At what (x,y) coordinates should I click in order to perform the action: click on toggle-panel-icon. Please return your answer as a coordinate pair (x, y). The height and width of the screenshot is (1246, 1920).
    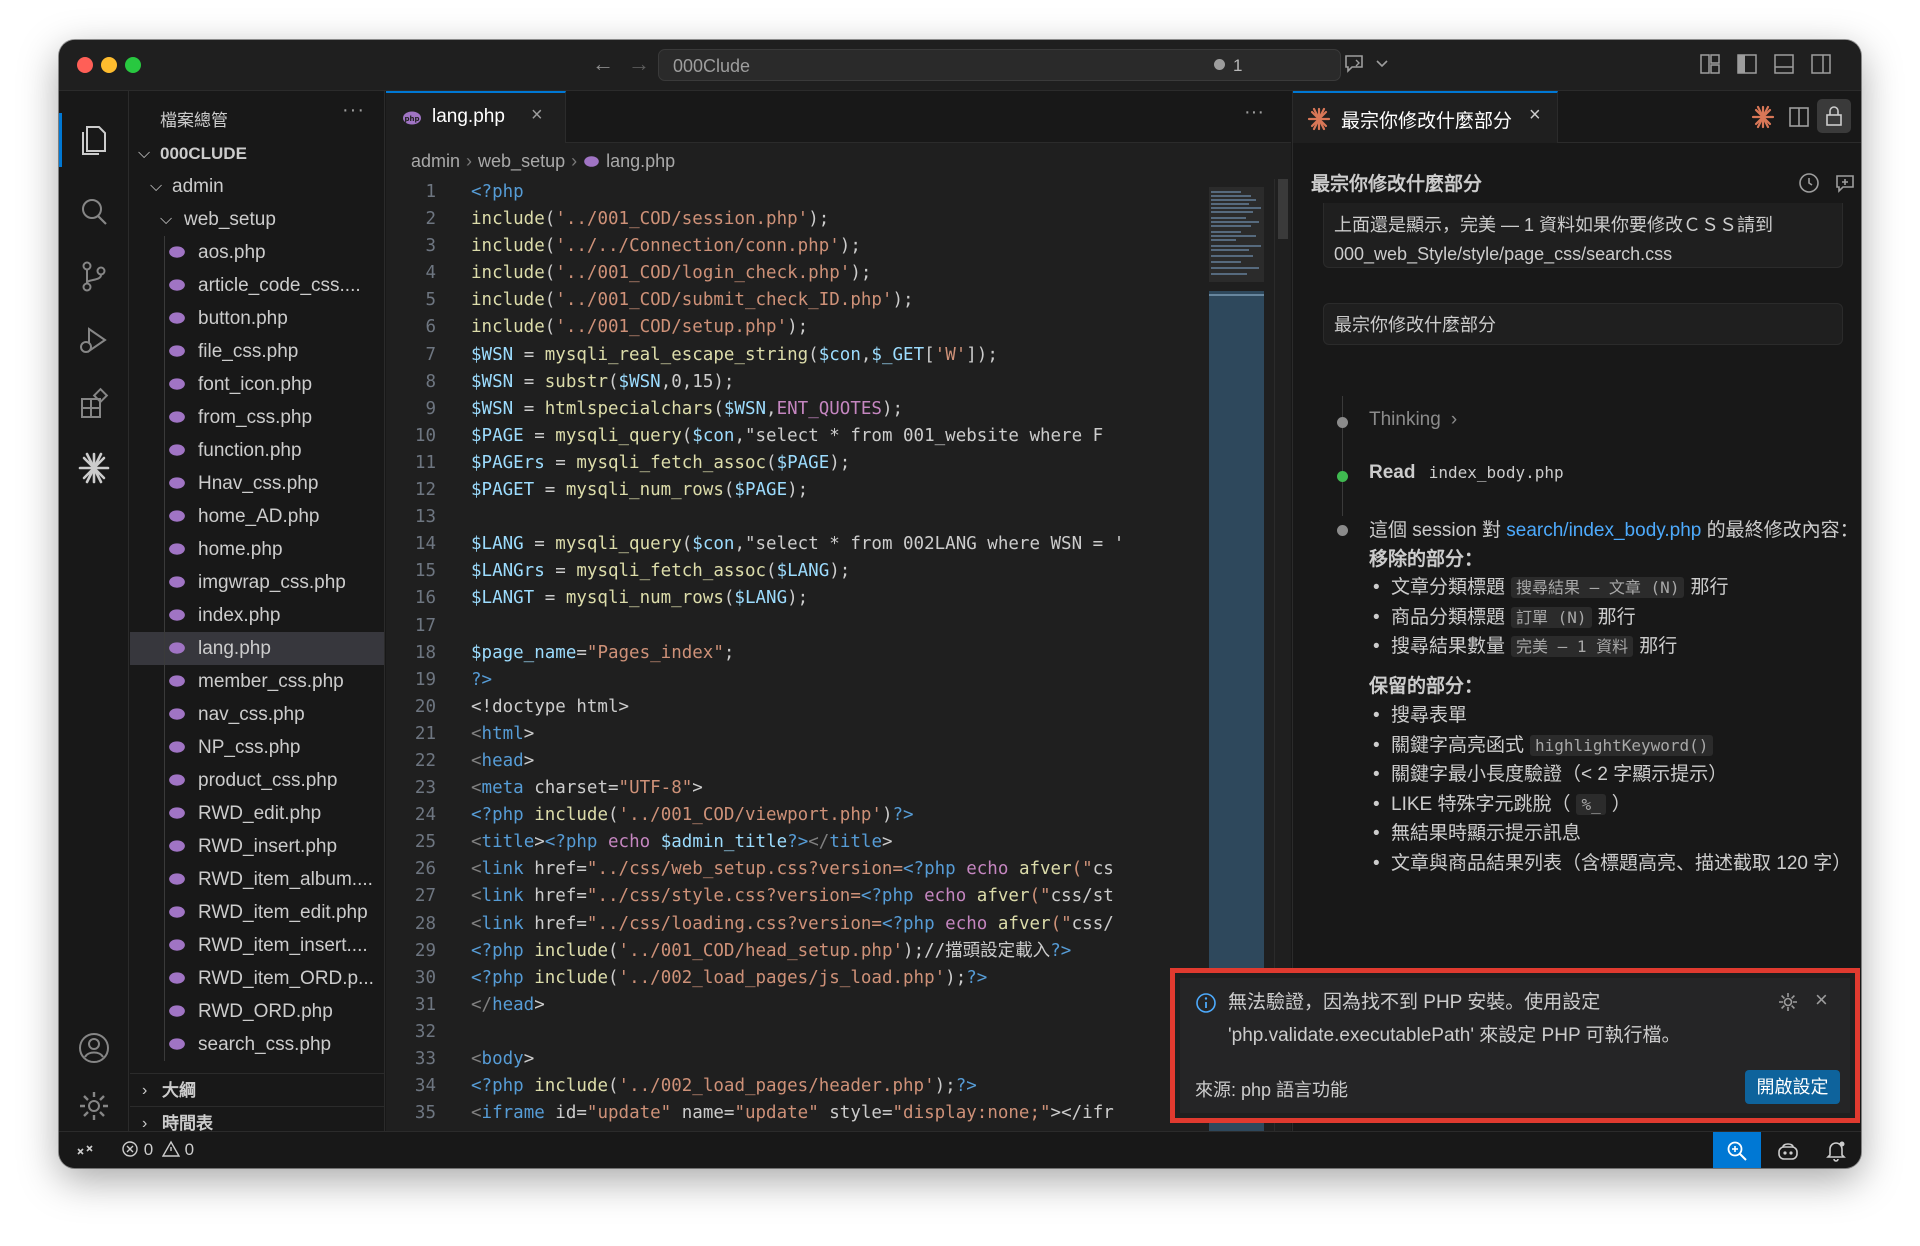
    Looking at the image, I should click on (1784, 64).